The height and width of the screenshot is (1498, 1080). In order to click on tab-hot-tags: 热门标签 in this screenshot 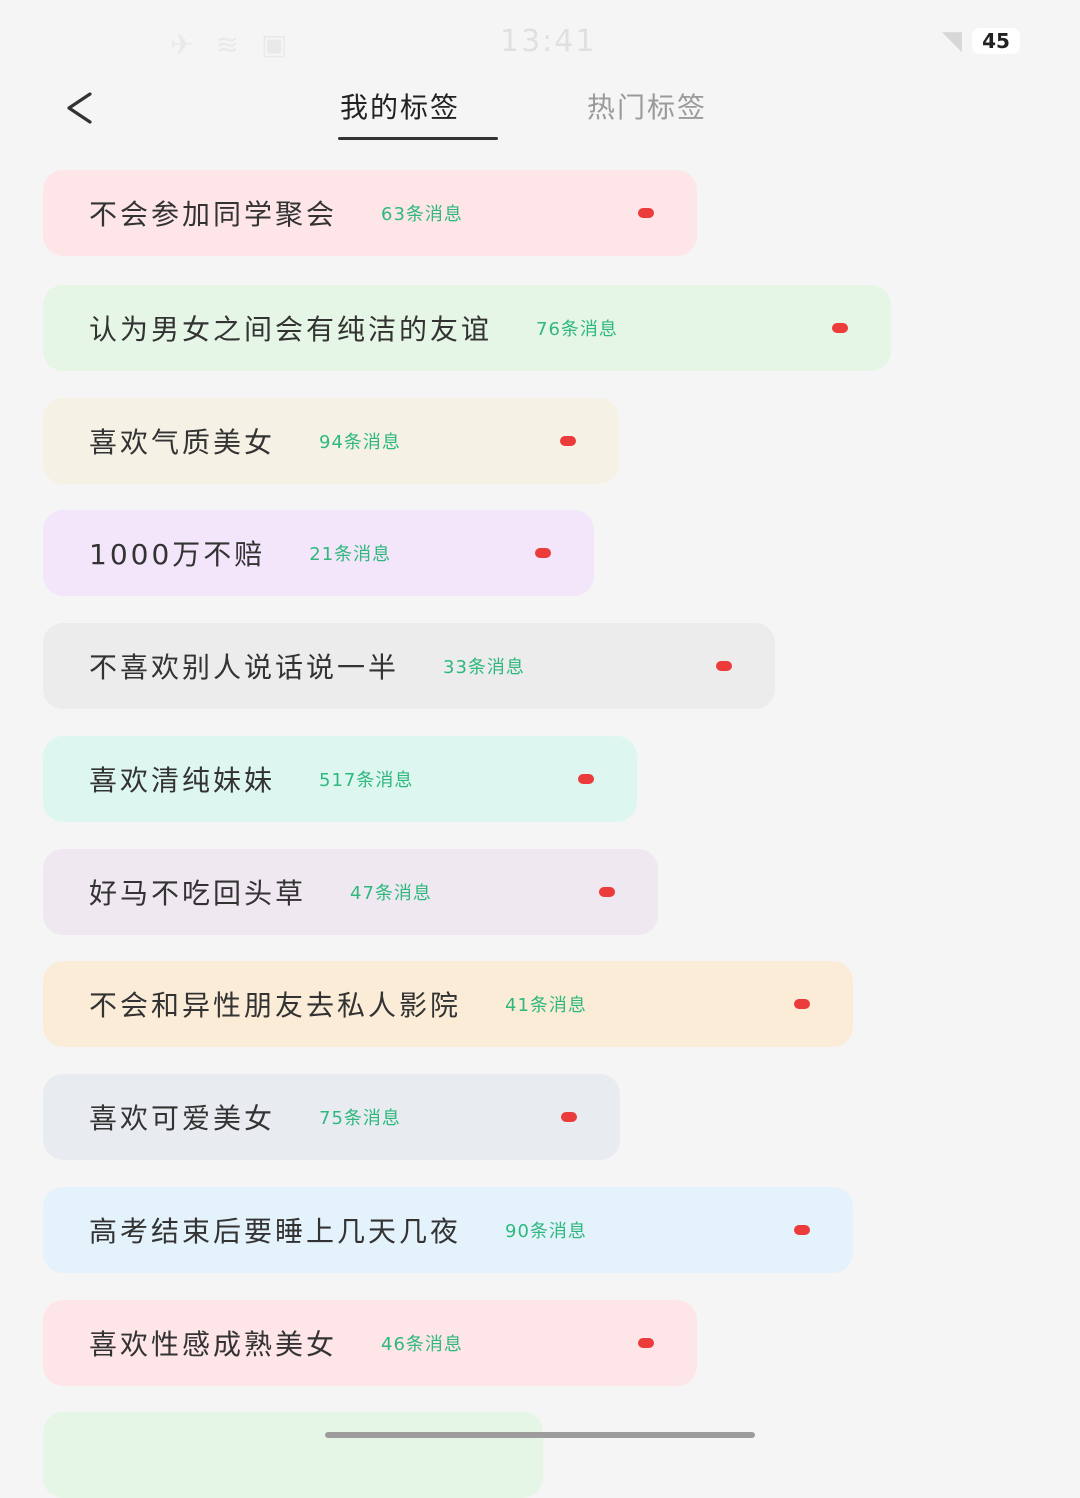, I will do `click(647, 106)`.